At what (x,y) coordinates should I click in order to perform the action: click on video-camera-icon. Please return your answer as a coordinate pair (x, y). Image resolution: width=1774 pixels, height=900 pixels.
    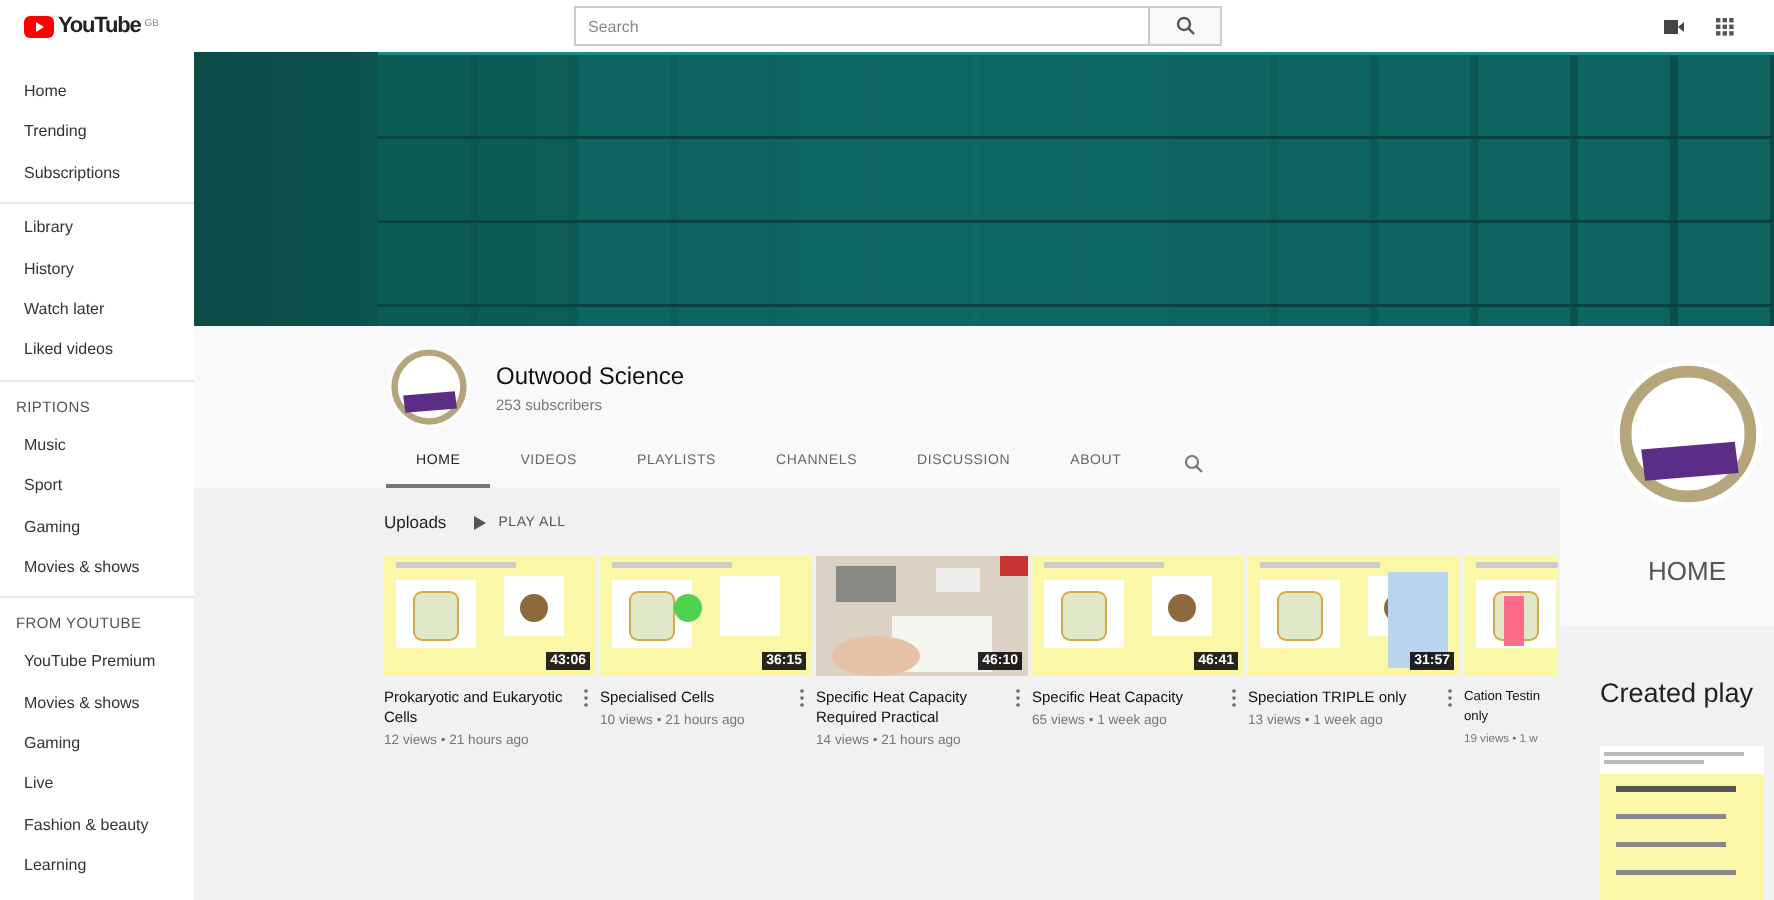
    Looking at the image, I should click on (1674, 26).